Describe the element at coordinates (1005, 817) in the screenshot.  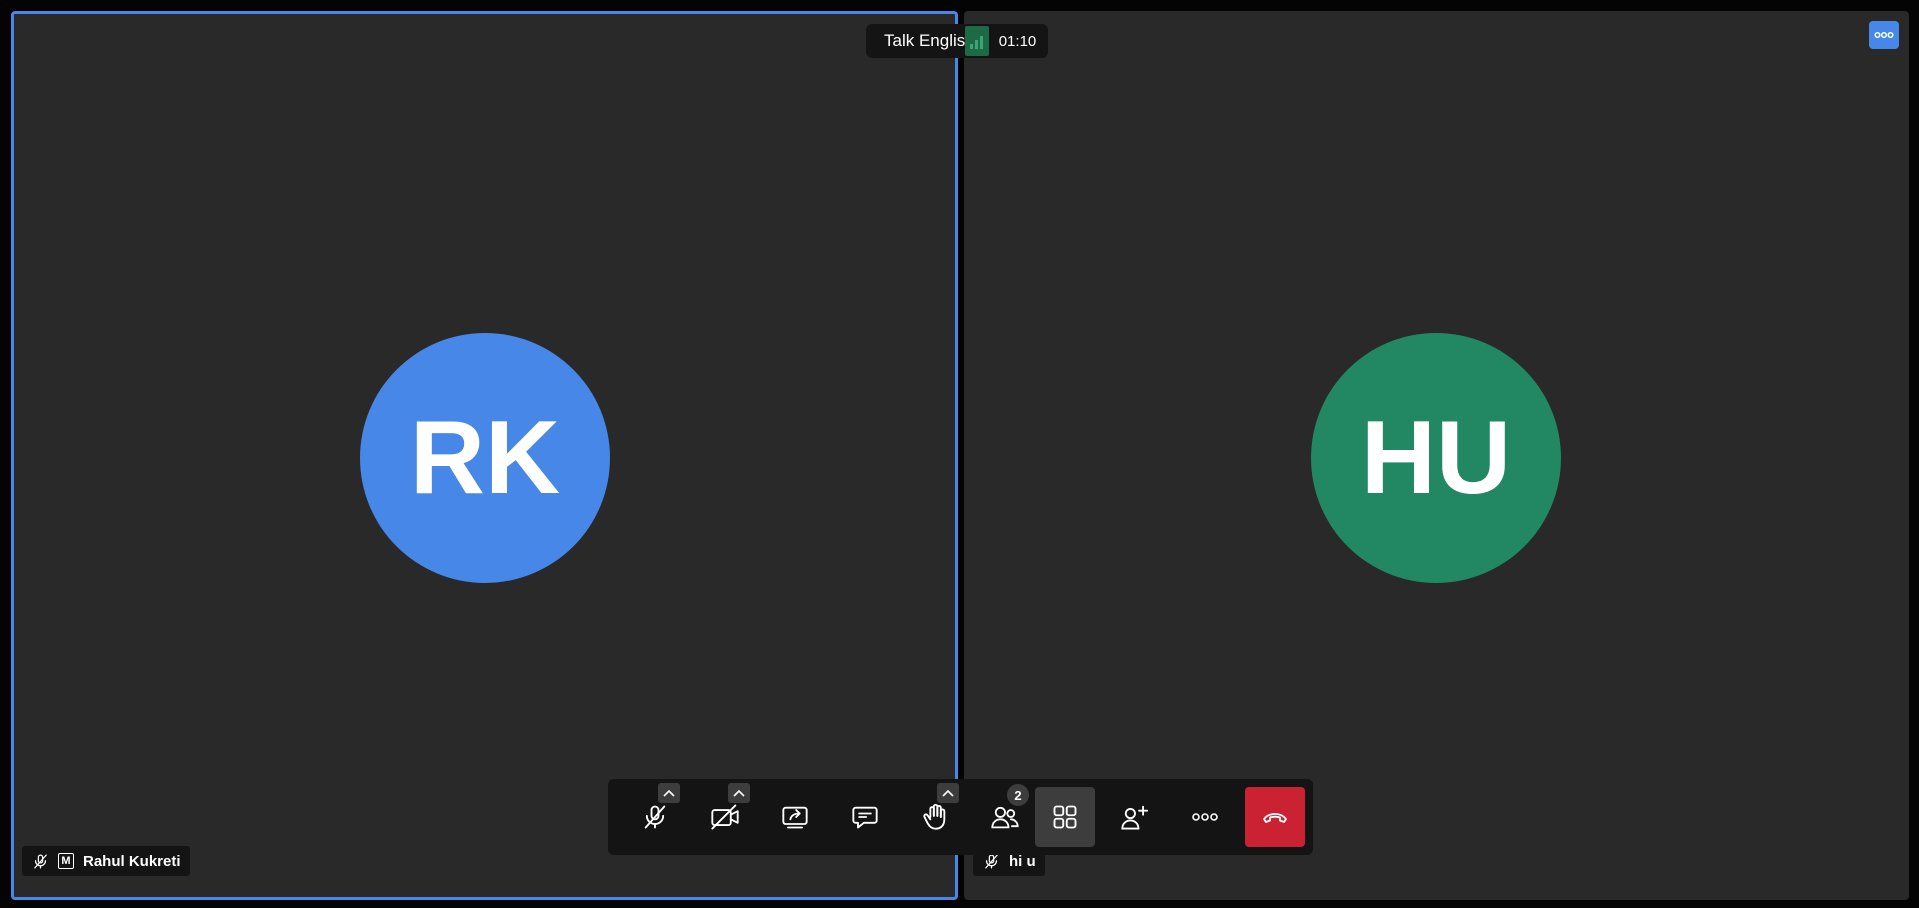
I see `participants-icon` at that location.